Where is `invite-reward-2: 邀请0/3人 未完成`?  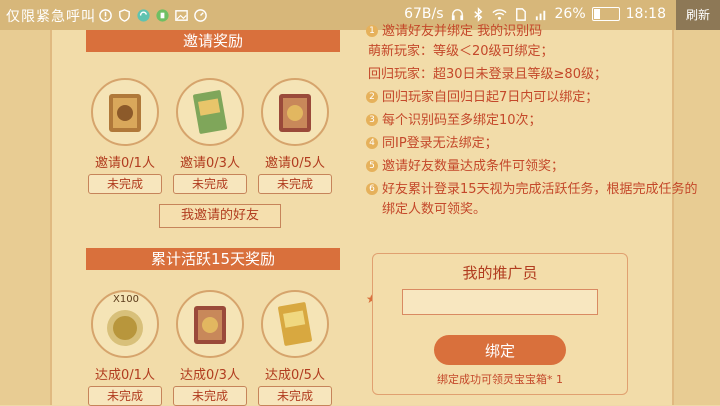
invite-reward-2: 邀请0/3人 未完成 is located at coordinates (210, 136).